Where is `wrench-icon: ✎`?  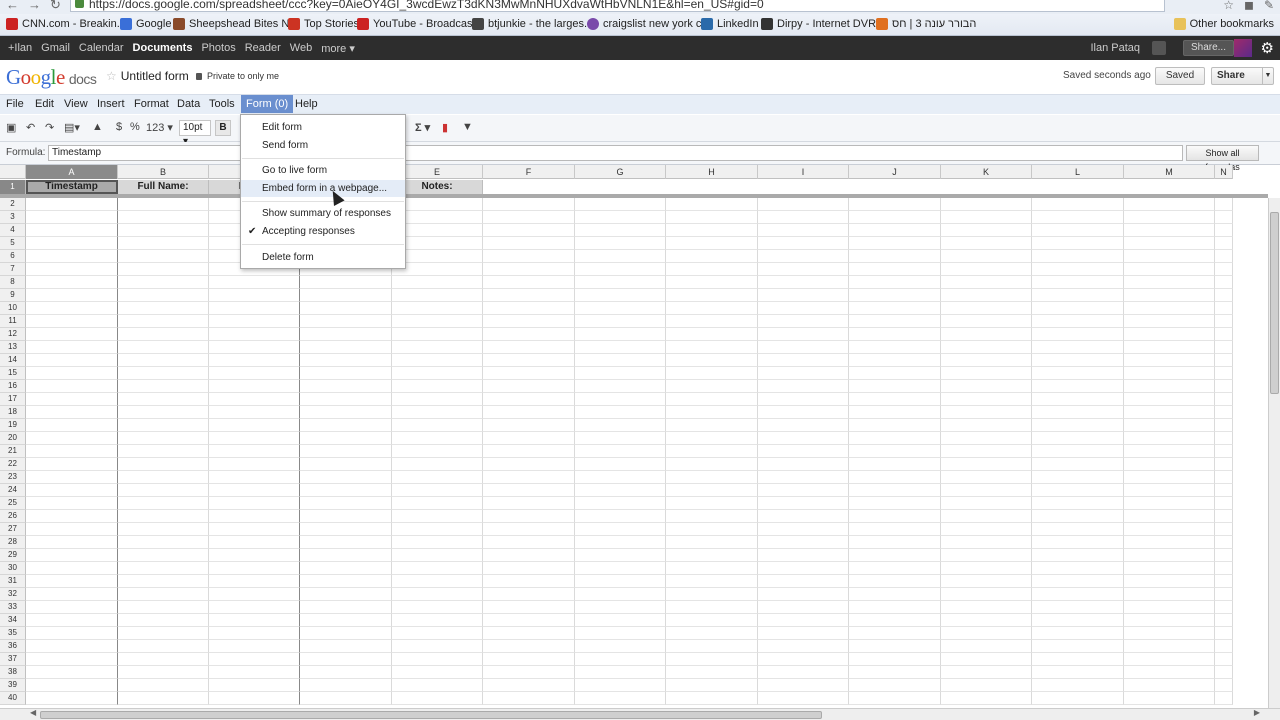
wrench-icon: ✎ is located at coordinates (1269, 6).